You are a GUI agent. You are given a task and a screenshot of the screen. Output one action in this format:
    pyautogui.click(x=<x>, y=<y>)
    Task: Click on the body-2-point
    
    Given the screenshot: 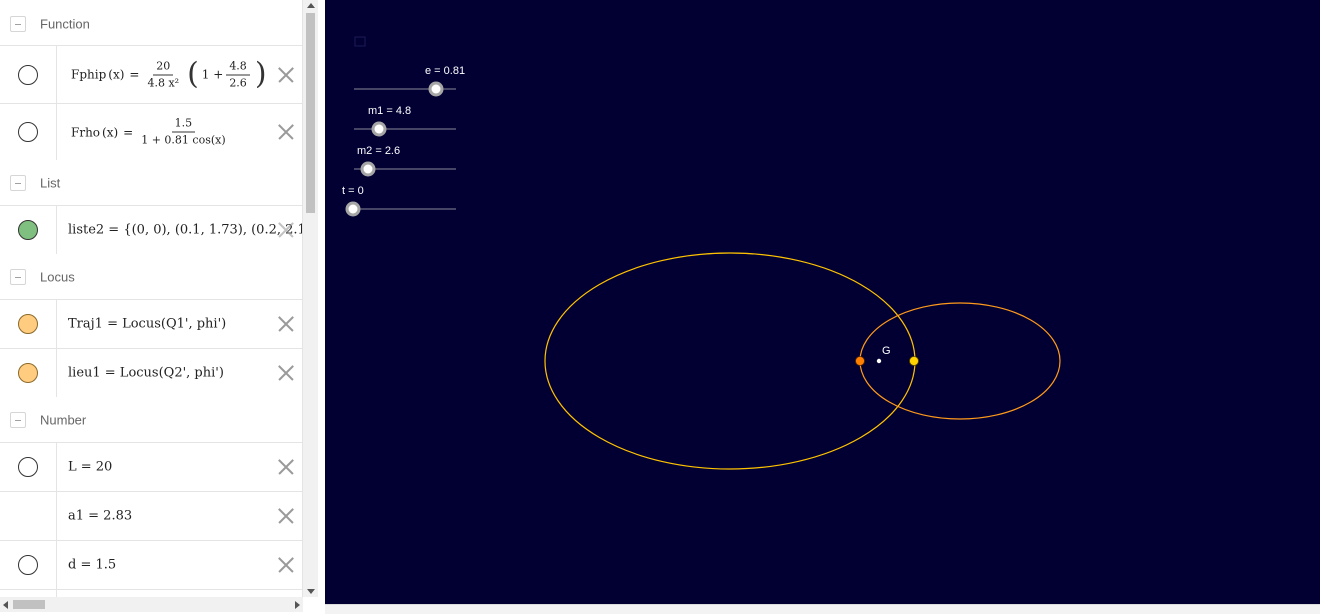 What is the action you would take?
    pyautogui.click(x=914, y=361)
    